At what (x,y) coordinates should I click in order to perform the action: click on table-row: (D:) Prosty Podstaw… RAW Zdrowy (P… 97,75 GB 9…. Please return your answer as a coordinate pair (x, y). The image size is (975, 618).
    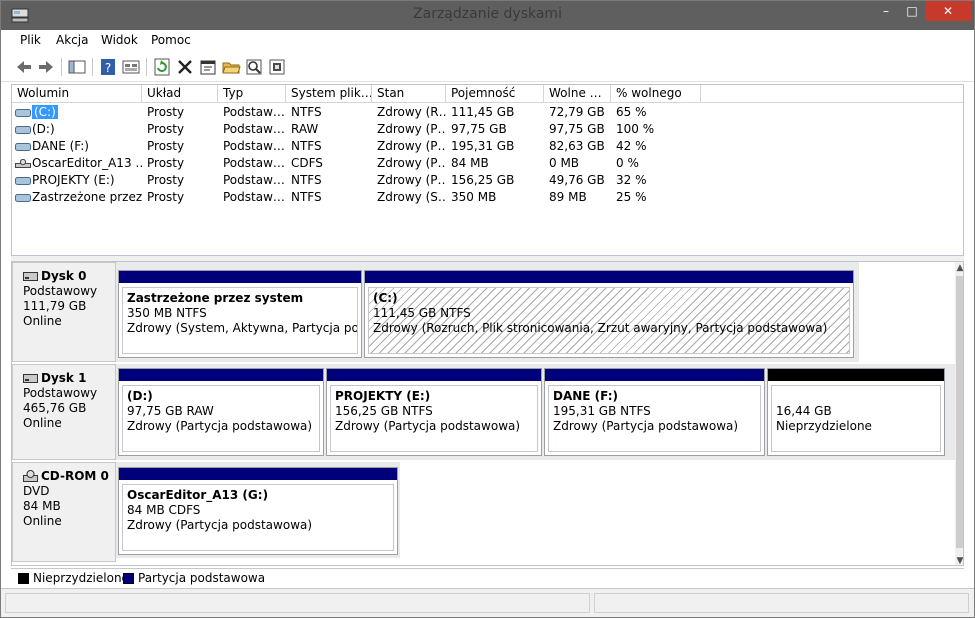
    Looking at the image, I should click on (487, 129).